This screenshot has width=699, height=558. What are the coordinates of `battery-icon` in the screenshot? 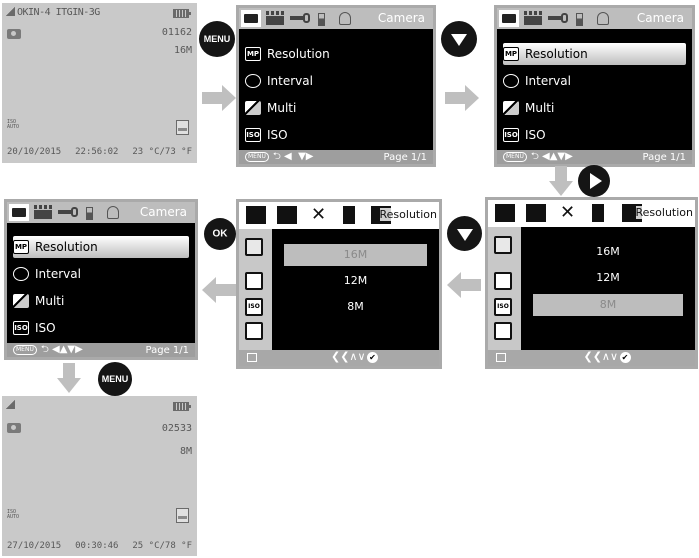 It's located at (182, 13).